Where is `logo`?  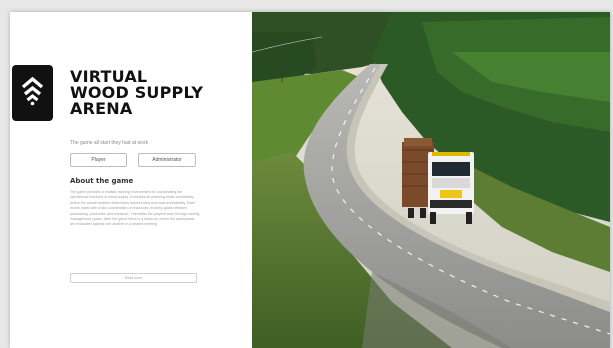
logo is located at coordinates (32, 93).